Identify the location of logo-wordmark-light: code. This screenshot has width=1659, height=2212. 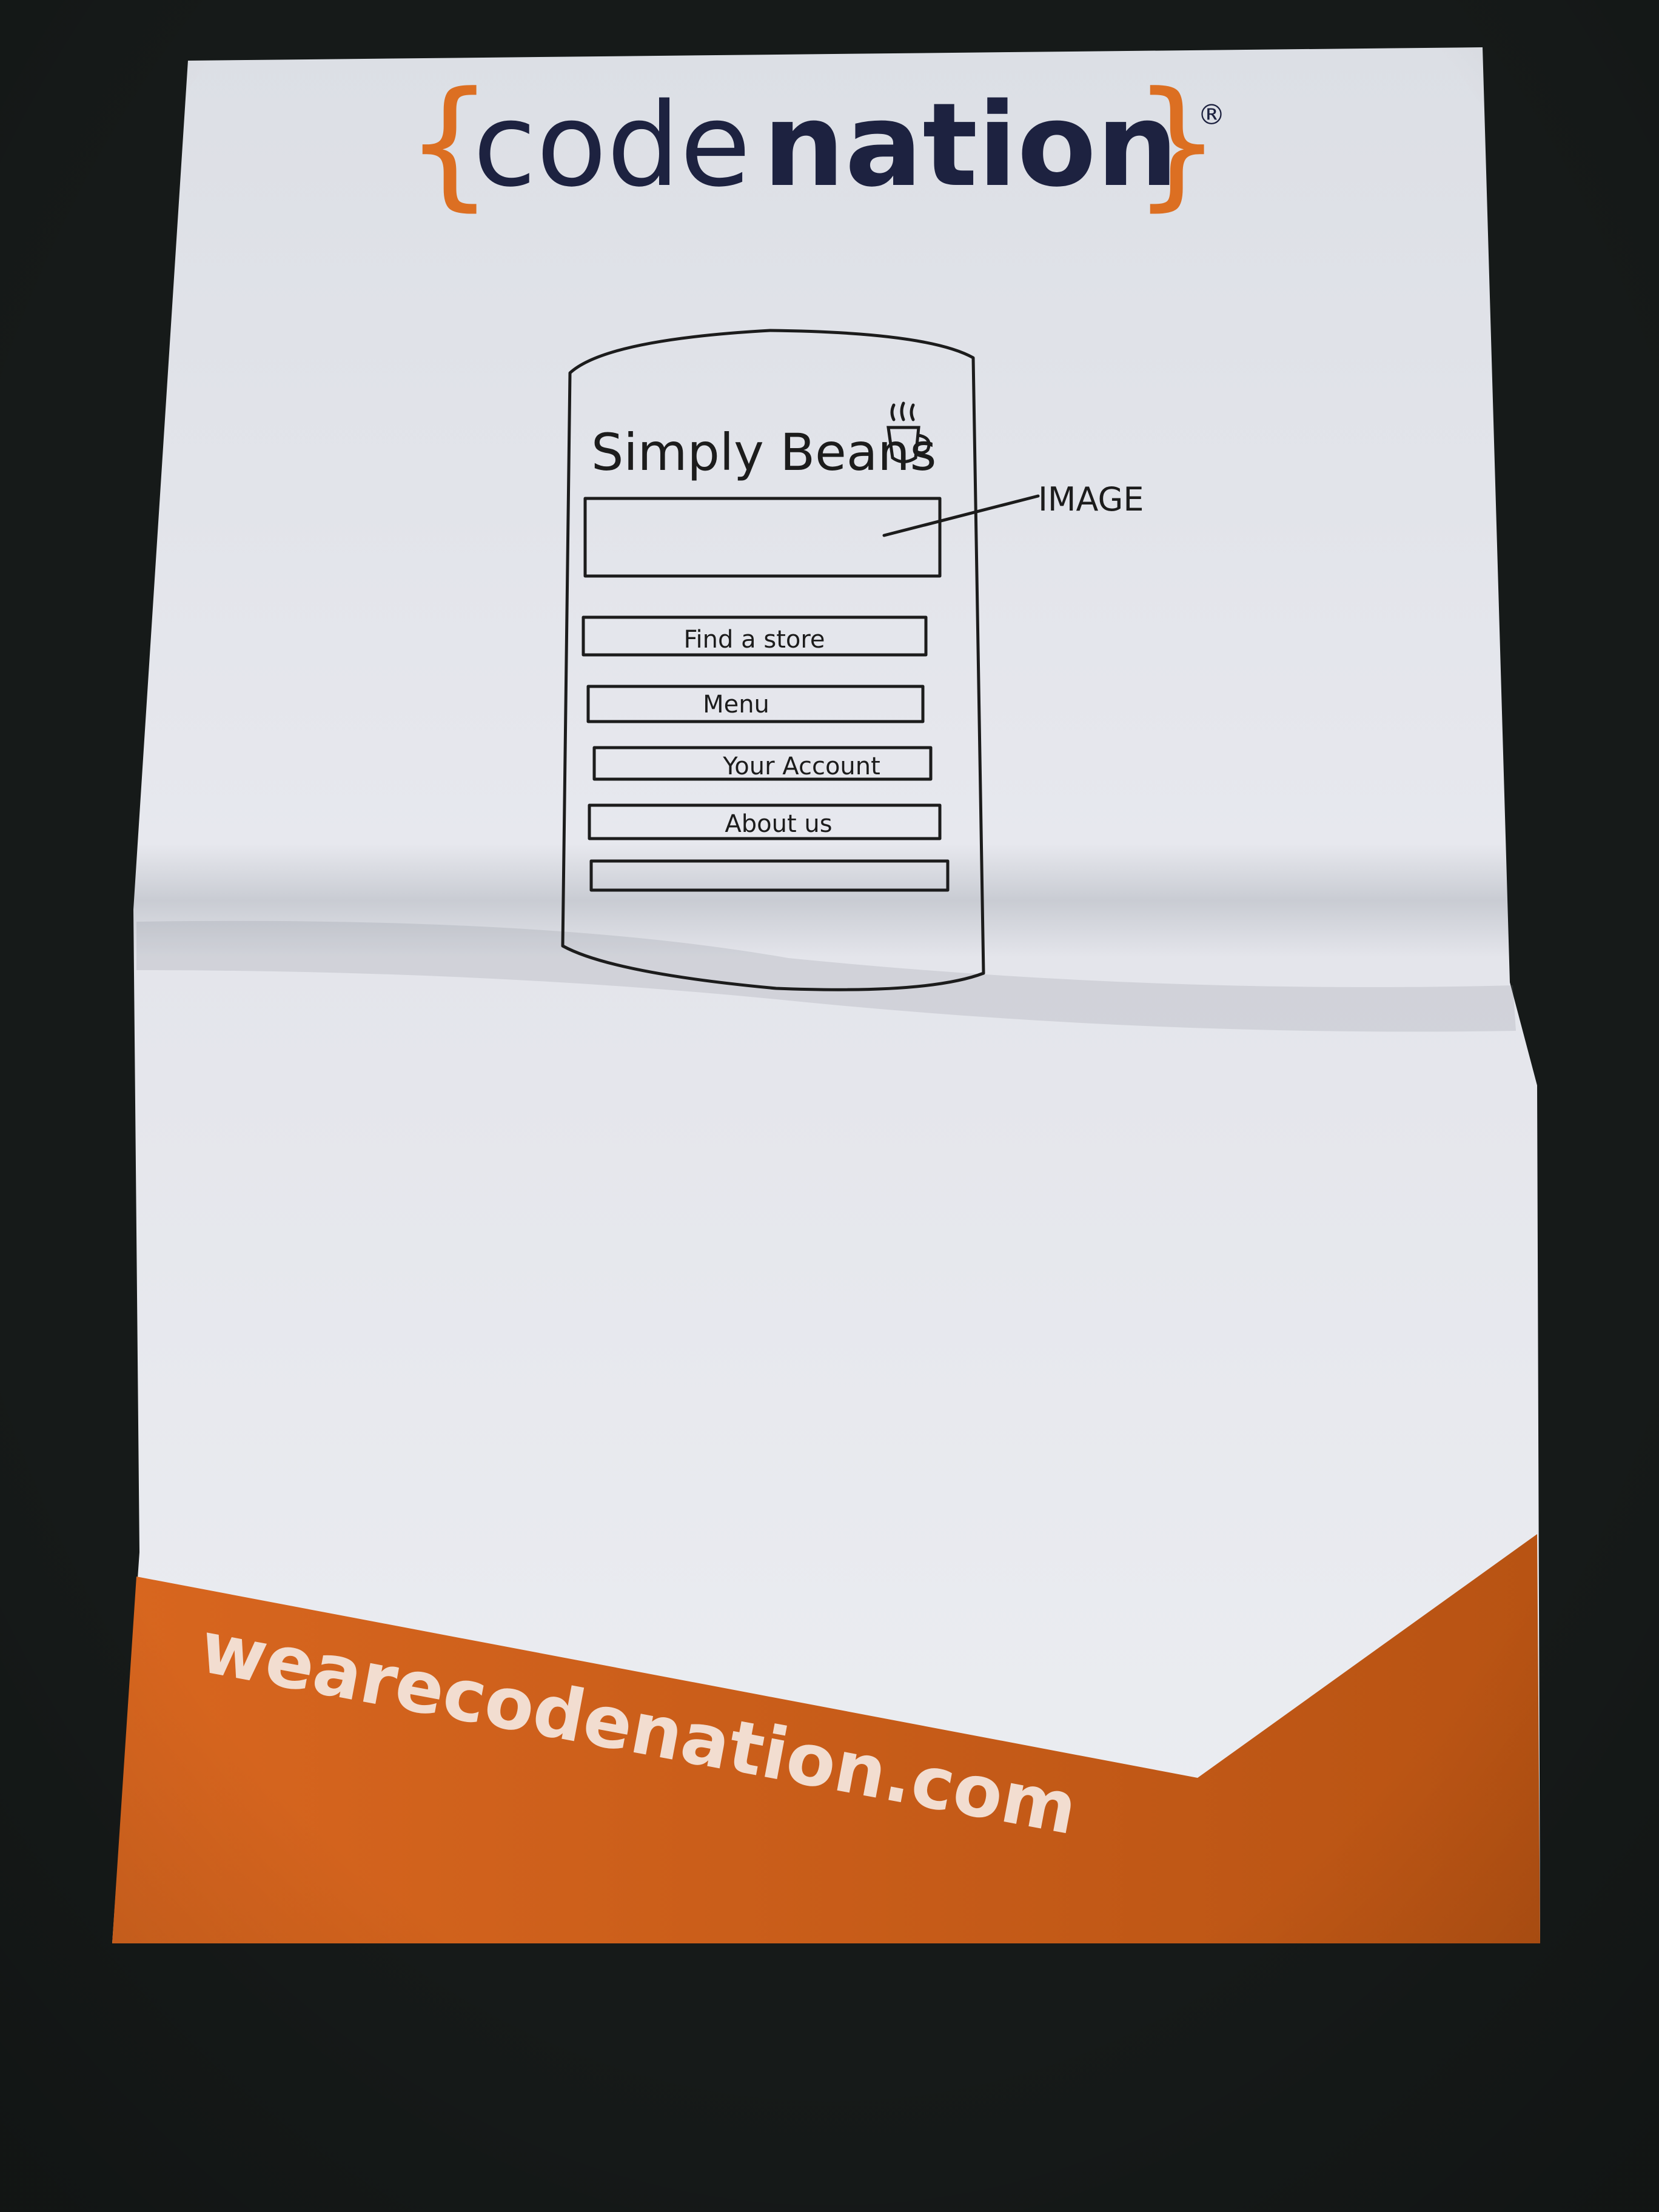
(612, 145).